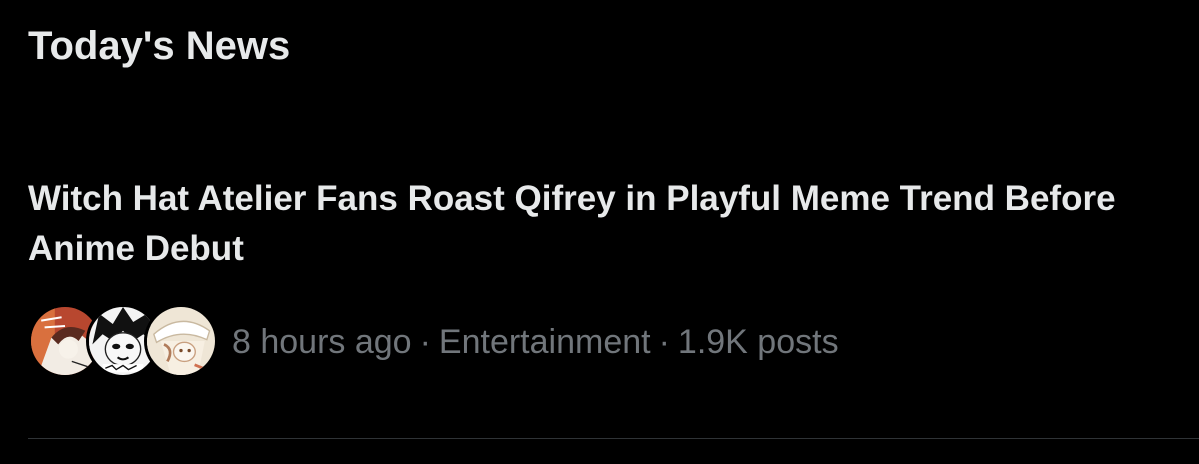  Describe the element at coordinates (545, 342) in the screenshot. I see `news-category: Entertainment` at that location.